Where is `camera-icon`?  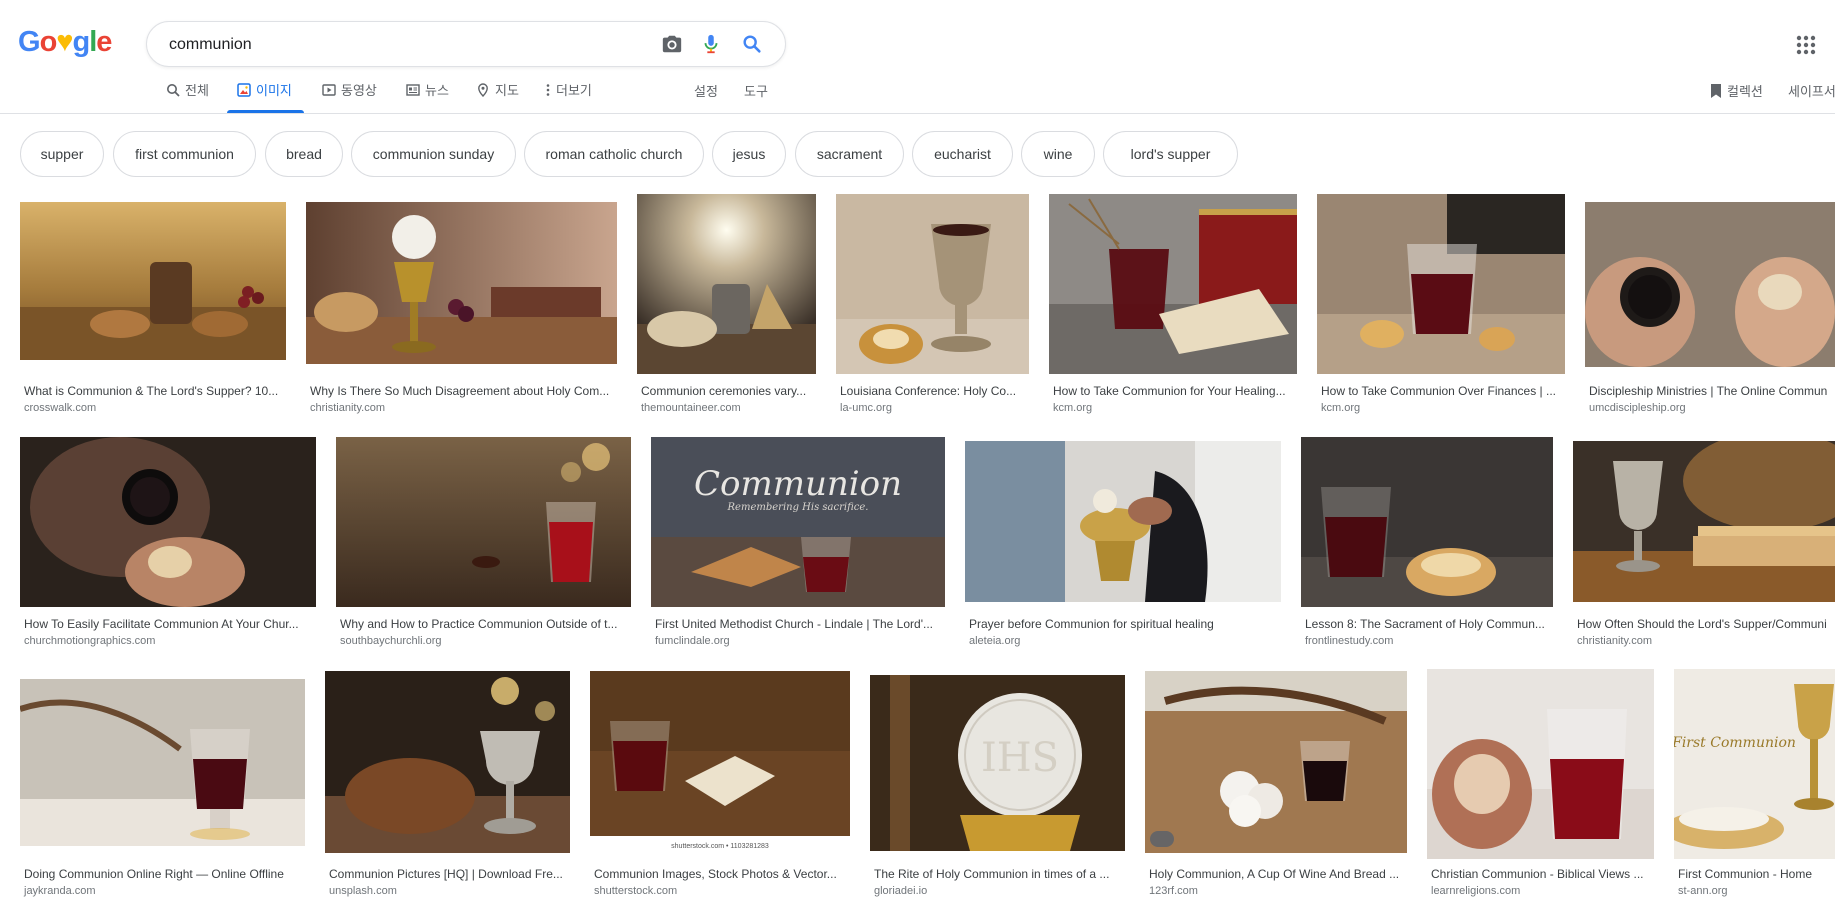 camera-icon is located at coordinates (672, 44).